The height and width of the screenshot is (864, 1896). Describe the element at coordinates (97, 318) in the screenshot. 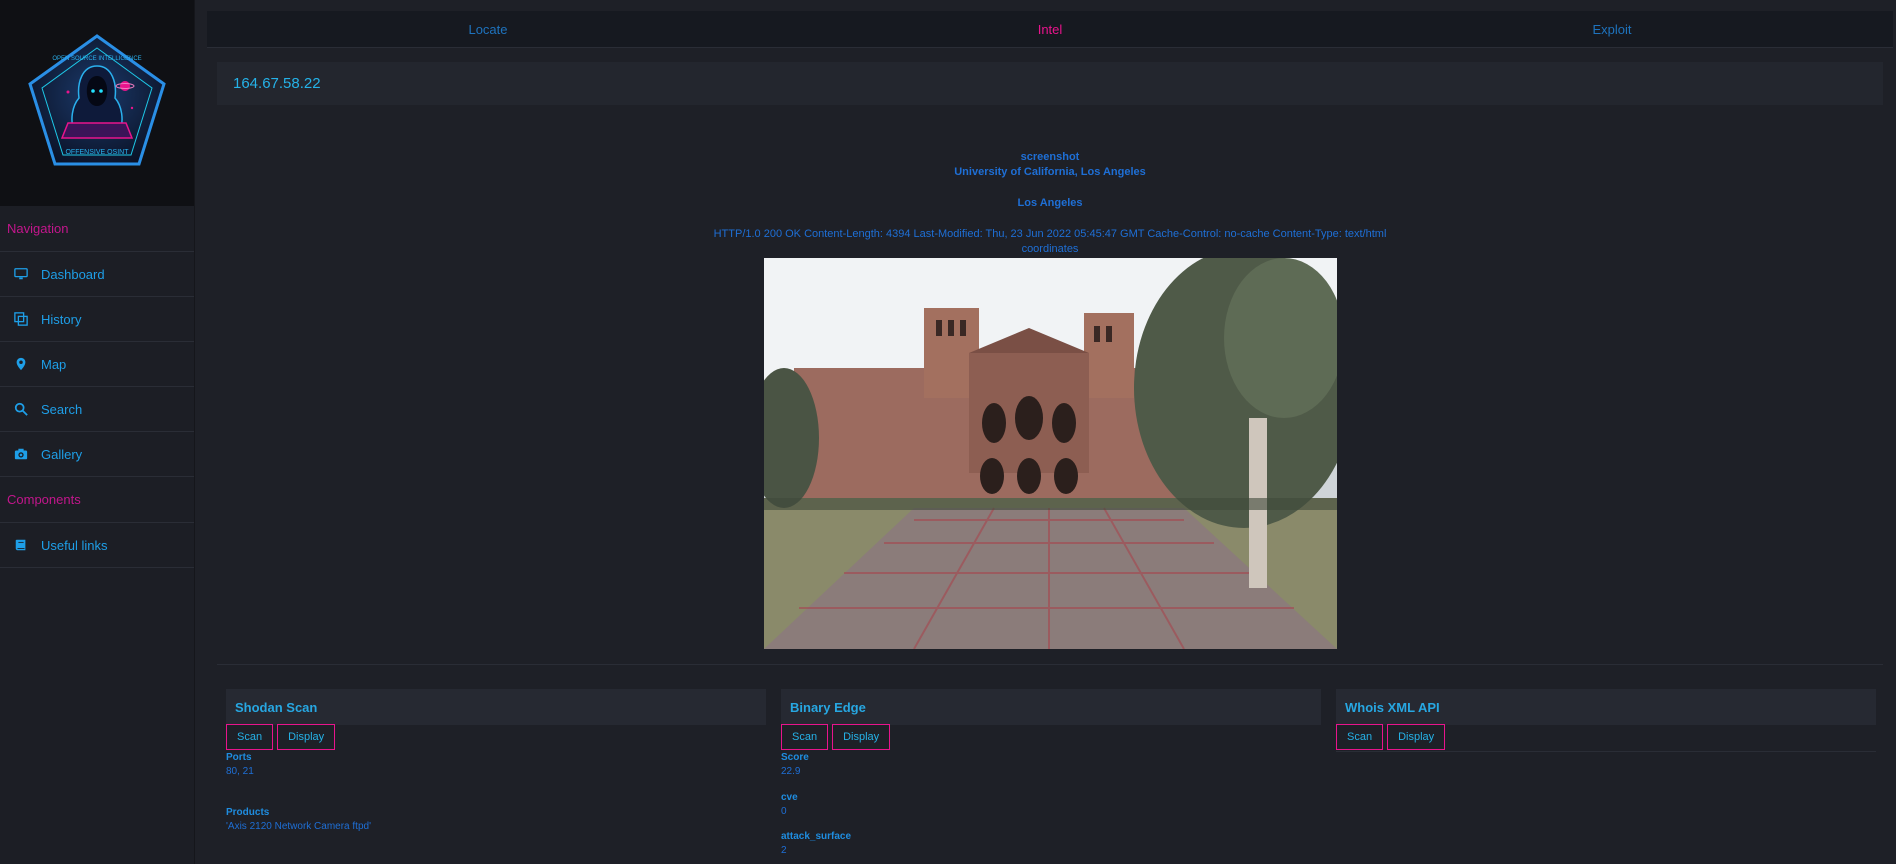

I see `sidebar-item-history: History` at that location.